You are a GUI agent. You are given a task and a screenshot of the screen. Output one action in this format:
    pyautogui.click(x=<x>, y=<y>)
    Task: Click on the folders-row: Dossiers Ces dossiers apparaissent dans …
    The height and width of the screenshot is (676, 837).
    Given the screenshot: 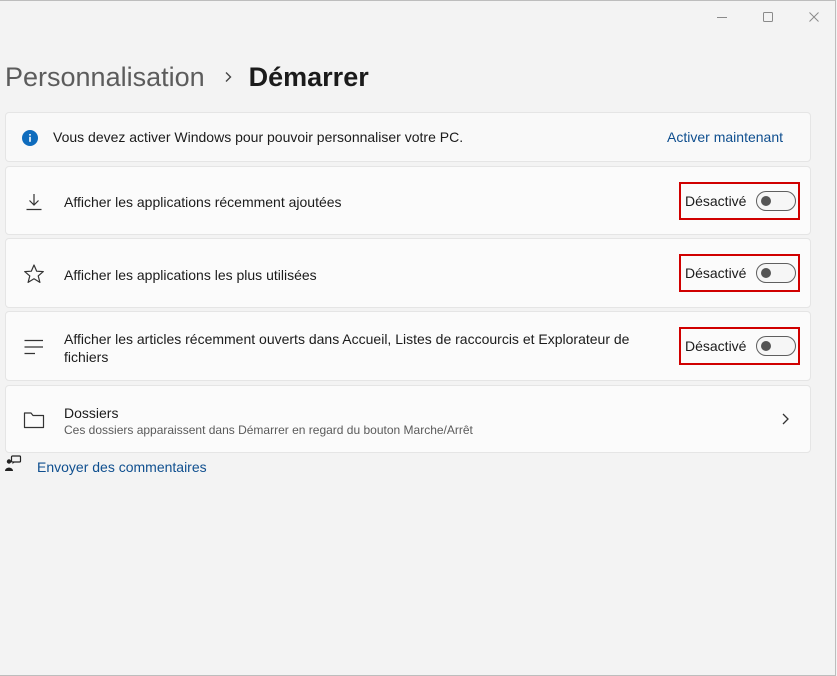 What is the action you would take?
    pyautogui.click(x=408, y=419)
    